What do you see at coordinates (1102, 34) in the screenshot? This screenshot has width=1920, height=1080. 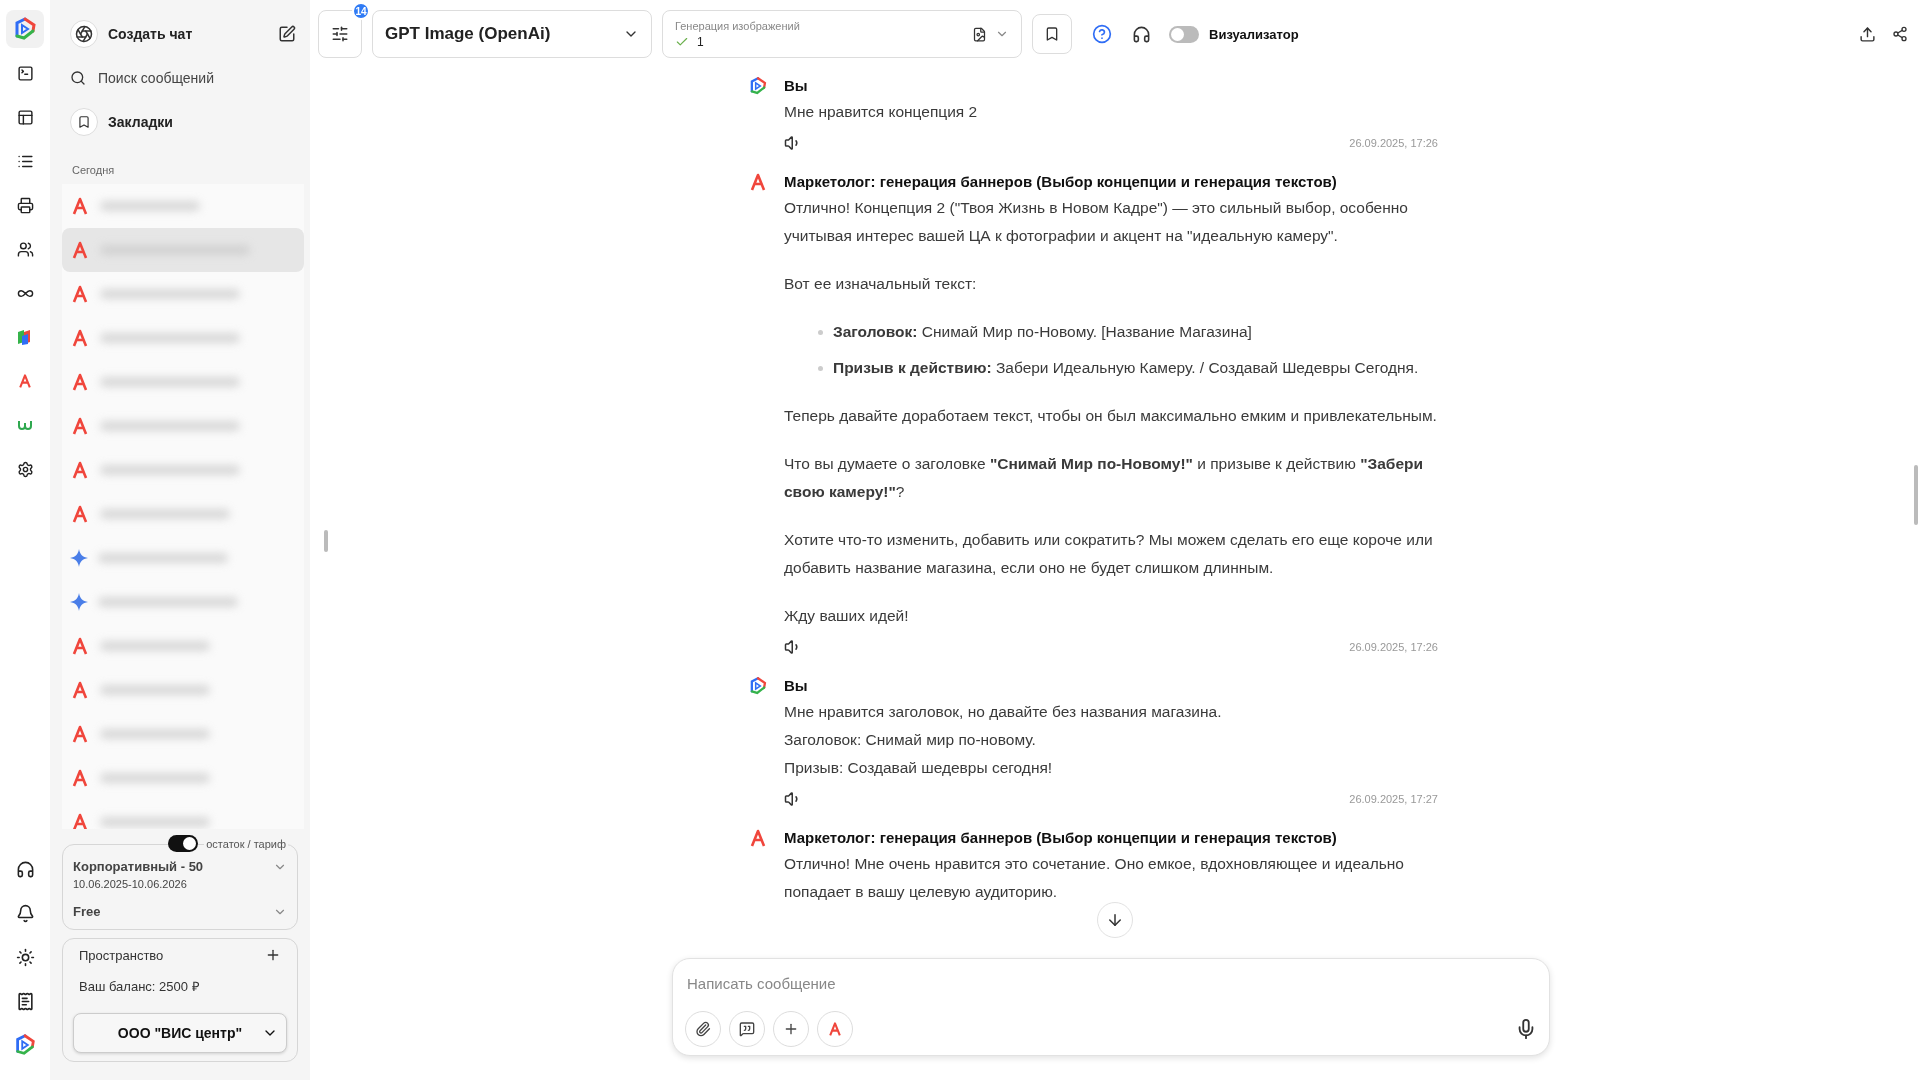 I see `help-icon` at bounding box center [1102, 34].